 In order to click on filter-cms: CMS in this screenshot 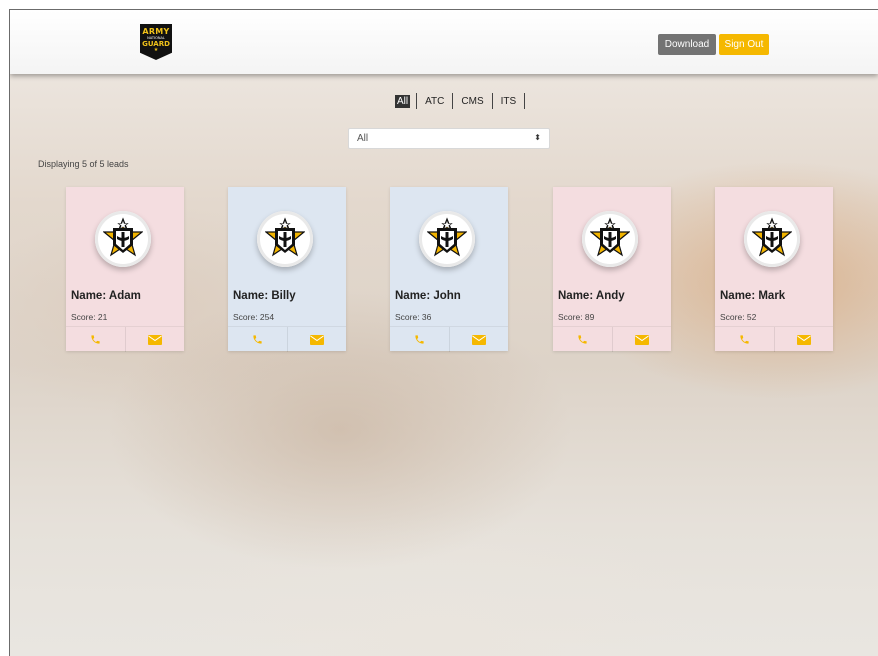, I will do `click(472, 101)`.